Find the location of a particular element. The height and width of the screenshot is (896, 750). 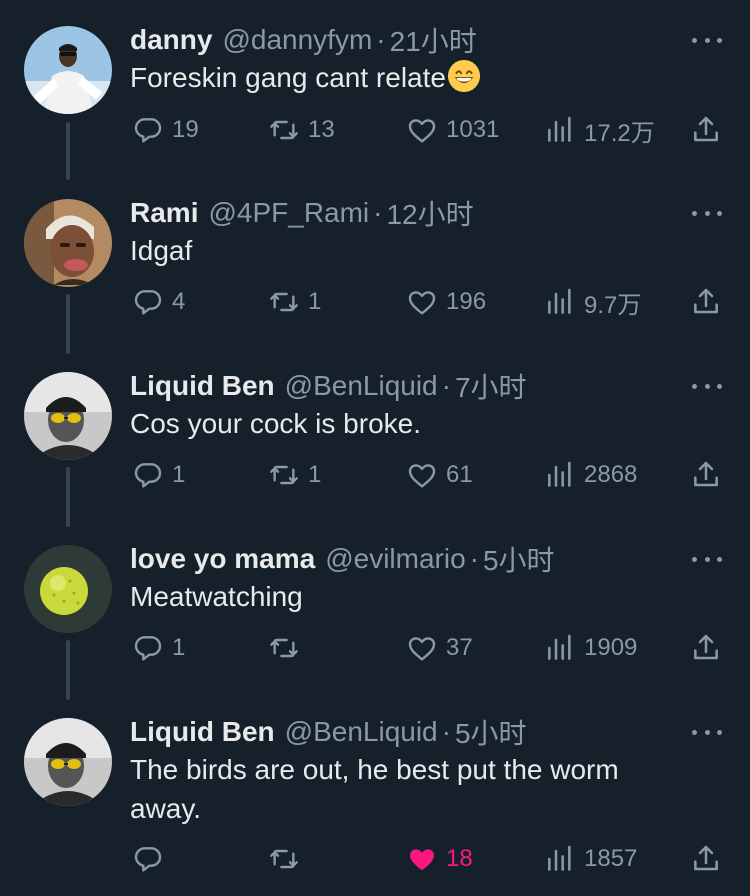

retweet-button: 13 is located at coordinates (301, 130).